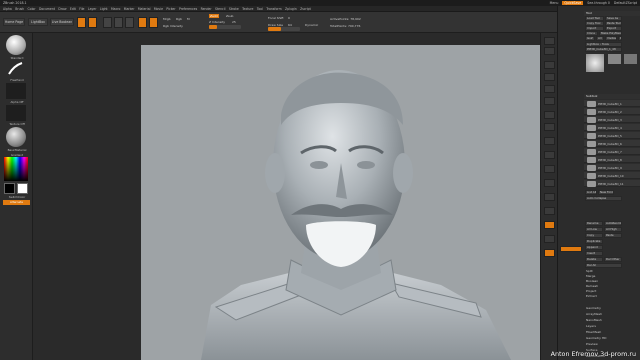 Image resolution: width=640 pixels, height=360 pixels. Describe the element at coordinates (549, 77) in the screenshot. I see `zoom-button` at that location.